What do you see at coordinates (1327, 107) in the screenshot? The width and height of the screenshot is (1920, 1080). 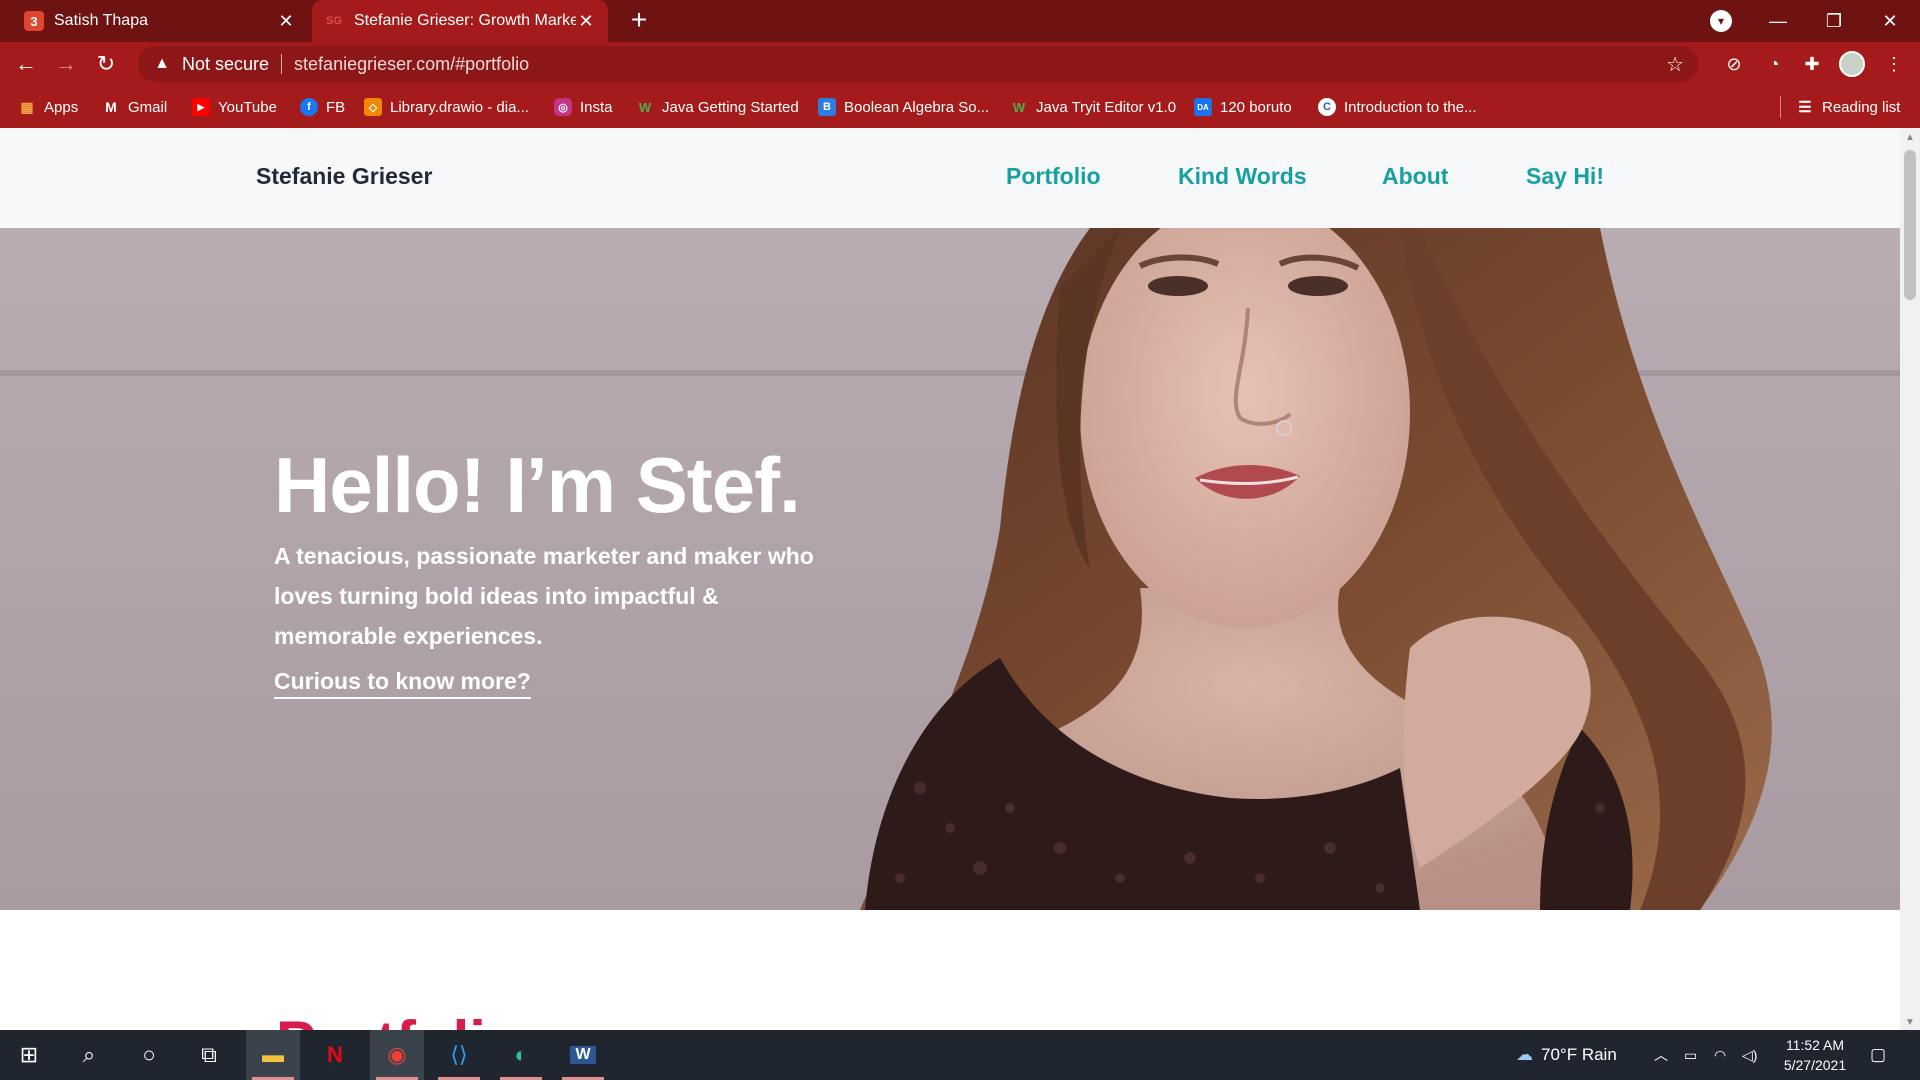 I see `c-icon: C` at bounding box center [1327, 107].